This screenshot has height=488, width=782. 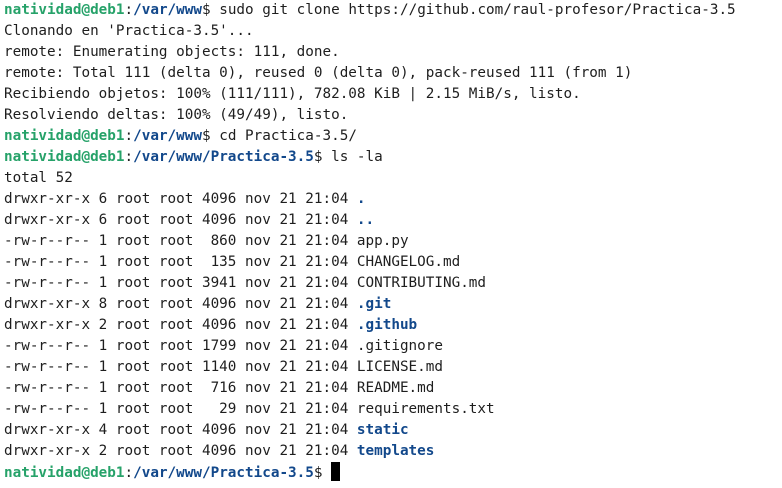 What do you see at coordinates (352, 157) in the screenshot?
I see `command-text: ls -la` at bounding box center [352, 157].